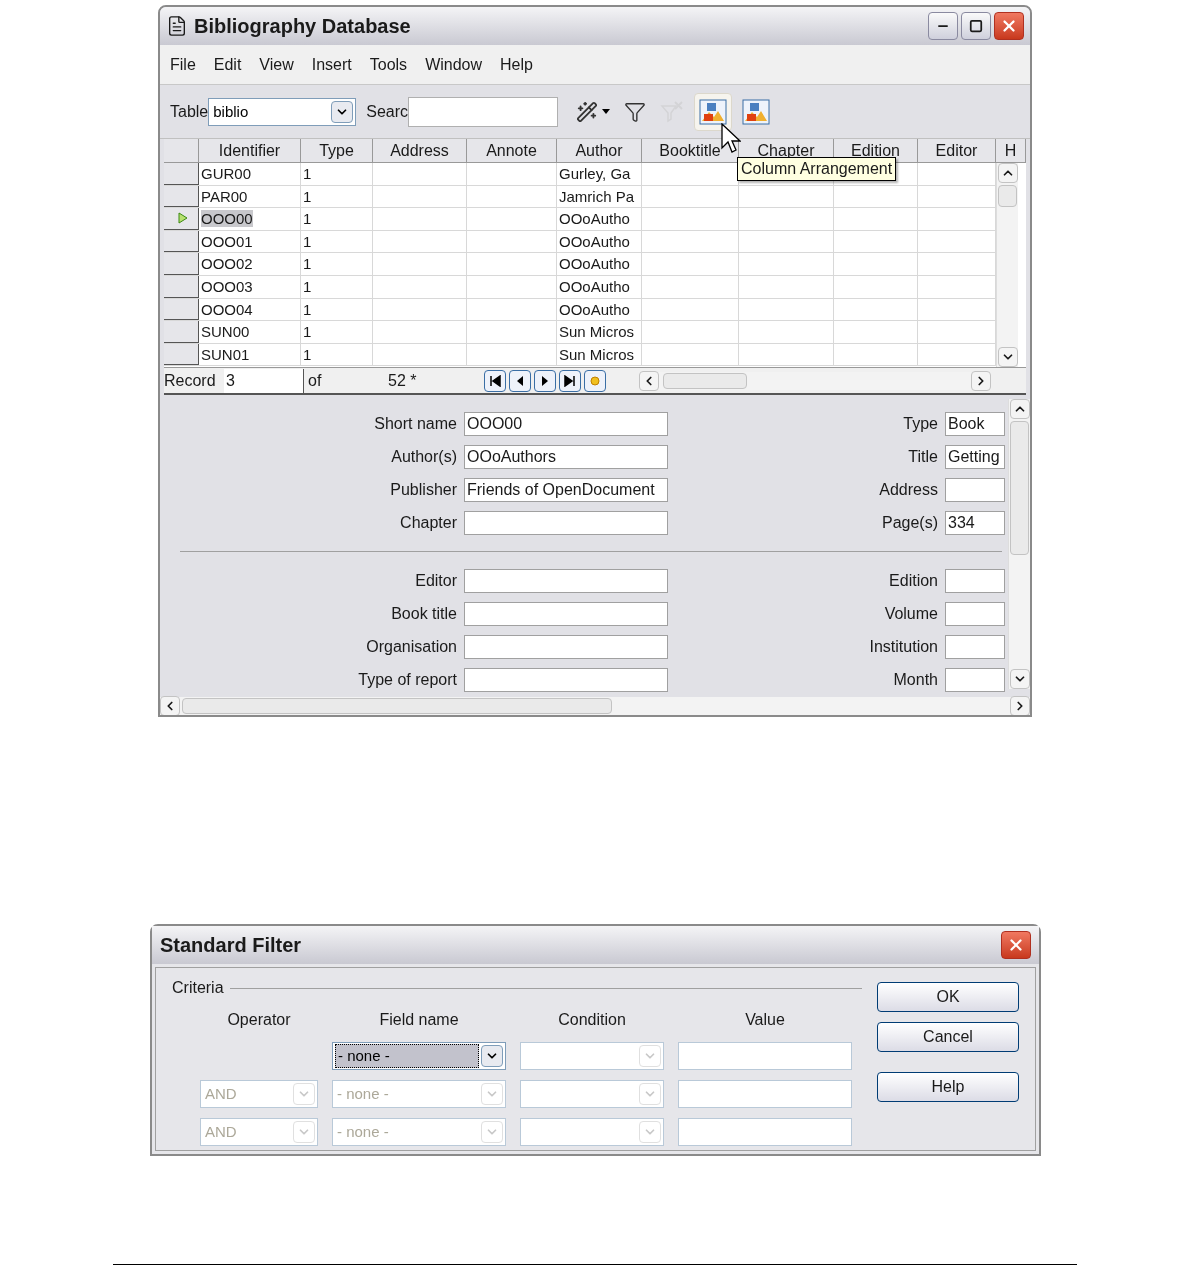  I want to click on dropdown-arrow-icon, so click(606, 111).